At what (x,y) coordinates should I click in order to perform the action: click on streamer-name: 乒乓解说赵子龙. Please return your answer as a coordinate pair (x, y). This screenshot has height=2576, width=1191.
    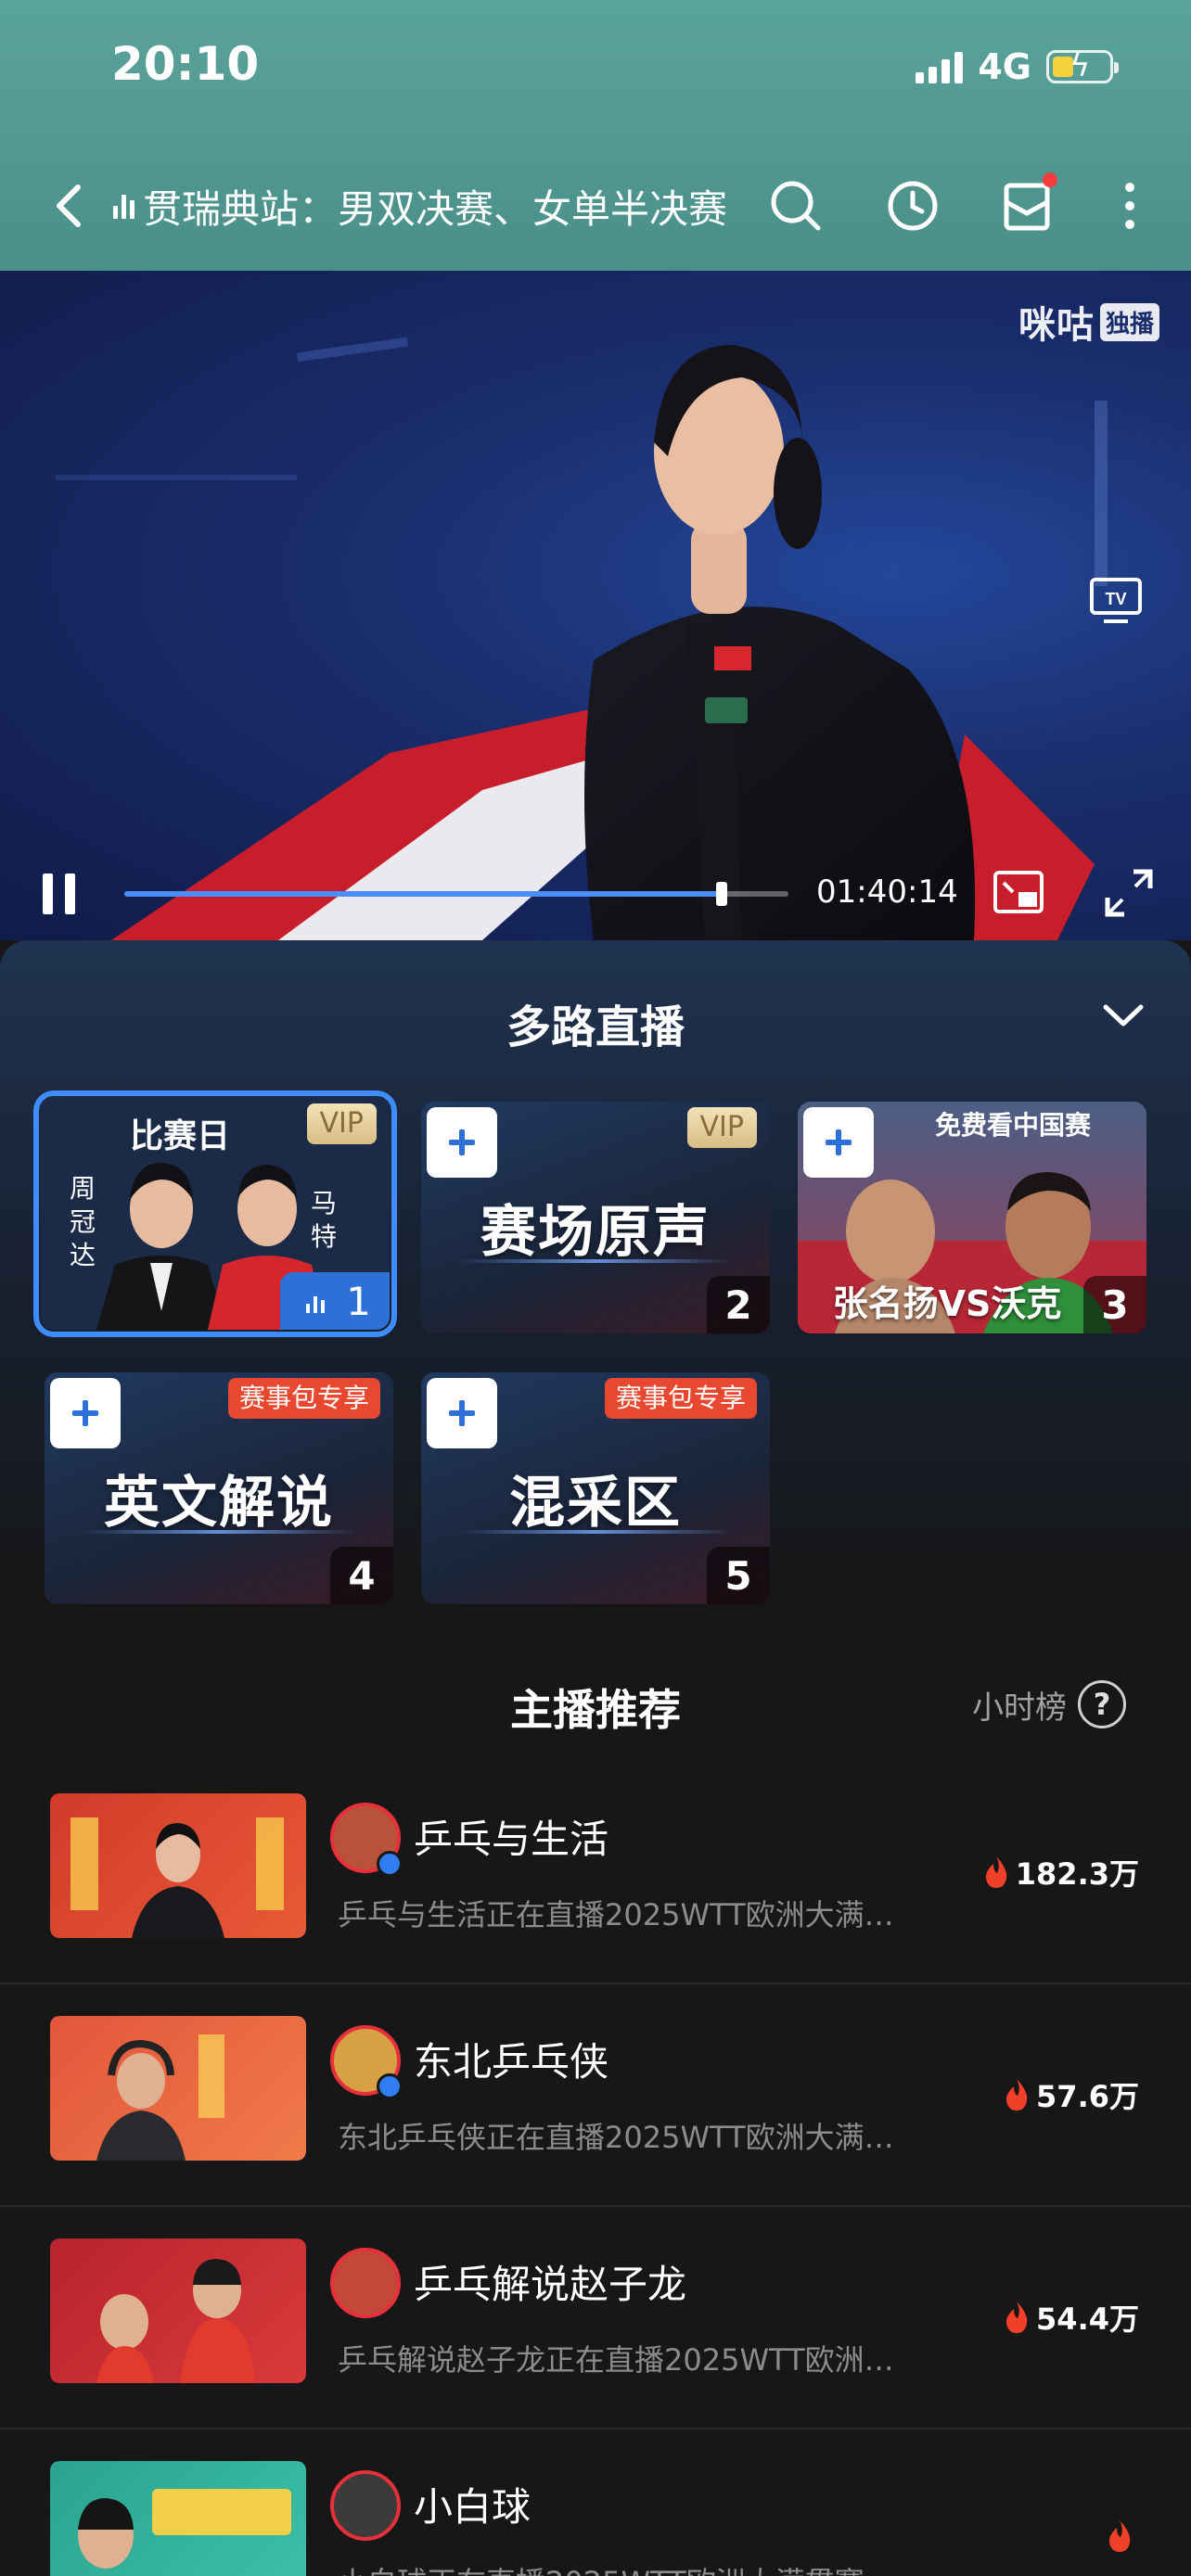
    Looking at the image, I should click on (550, 2285).